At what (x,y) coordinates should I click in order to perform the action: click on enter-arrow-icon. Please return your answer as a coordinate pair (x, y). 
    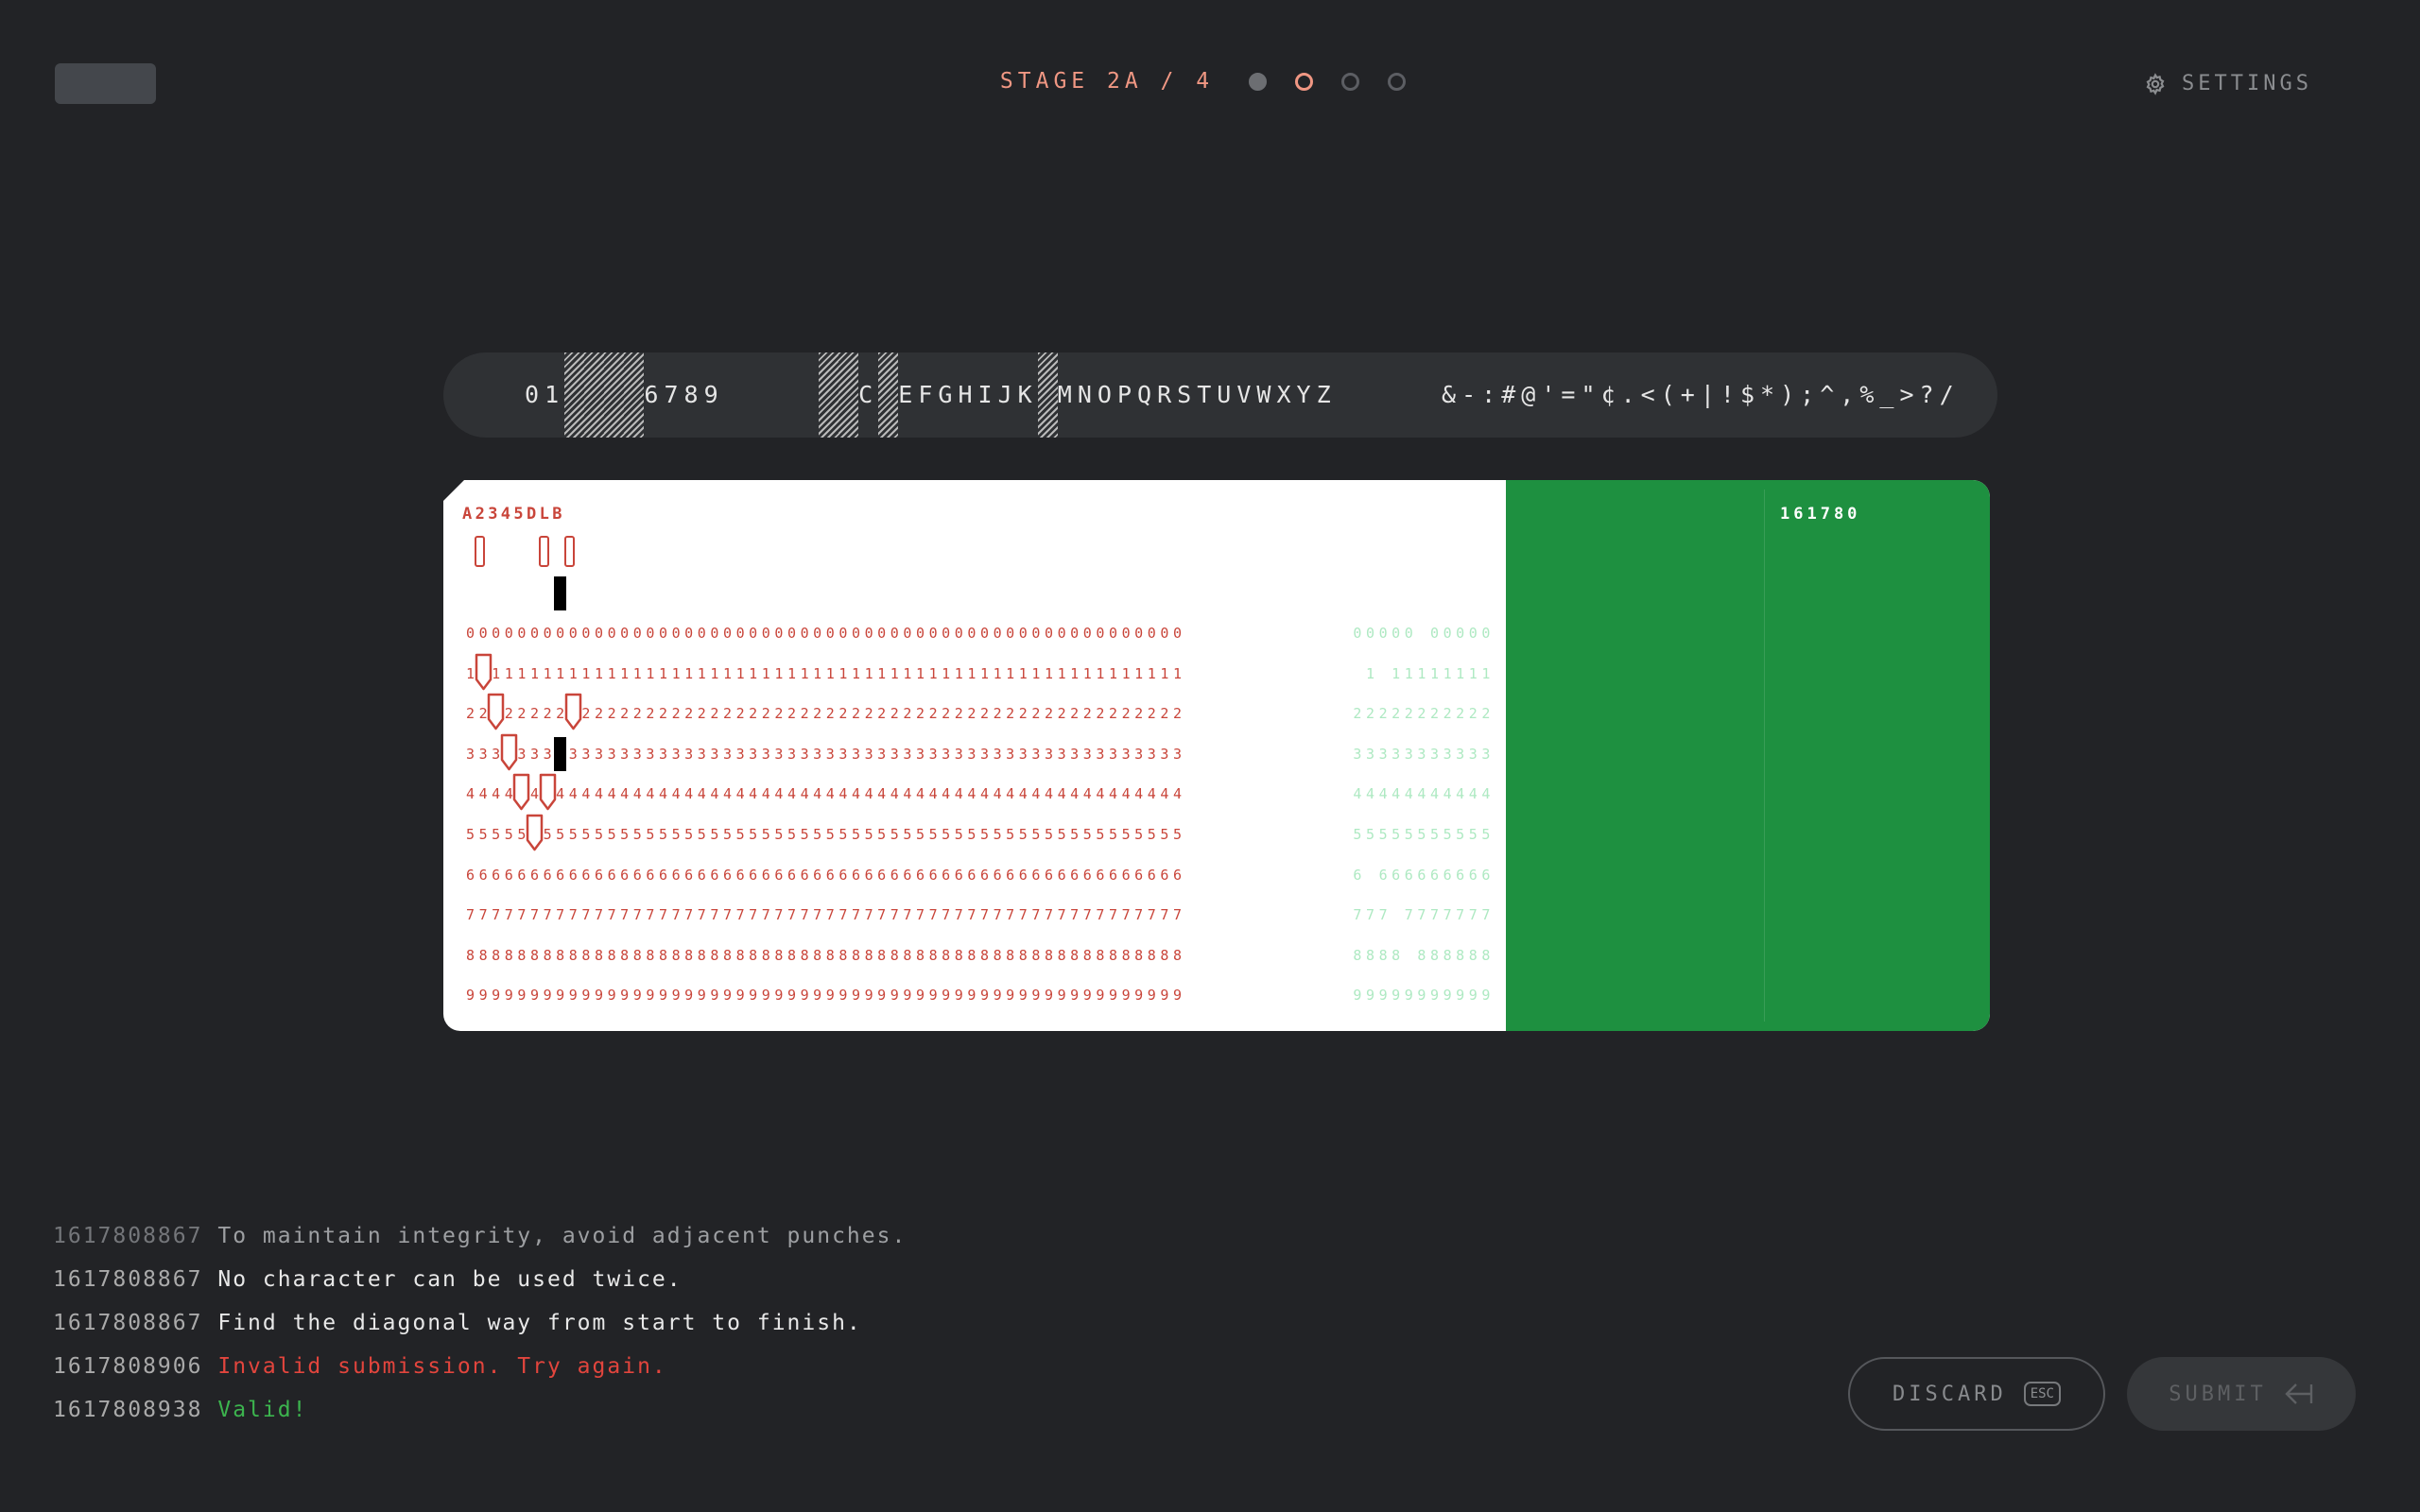
    Looking at the image, I should click on (2298, 1393).